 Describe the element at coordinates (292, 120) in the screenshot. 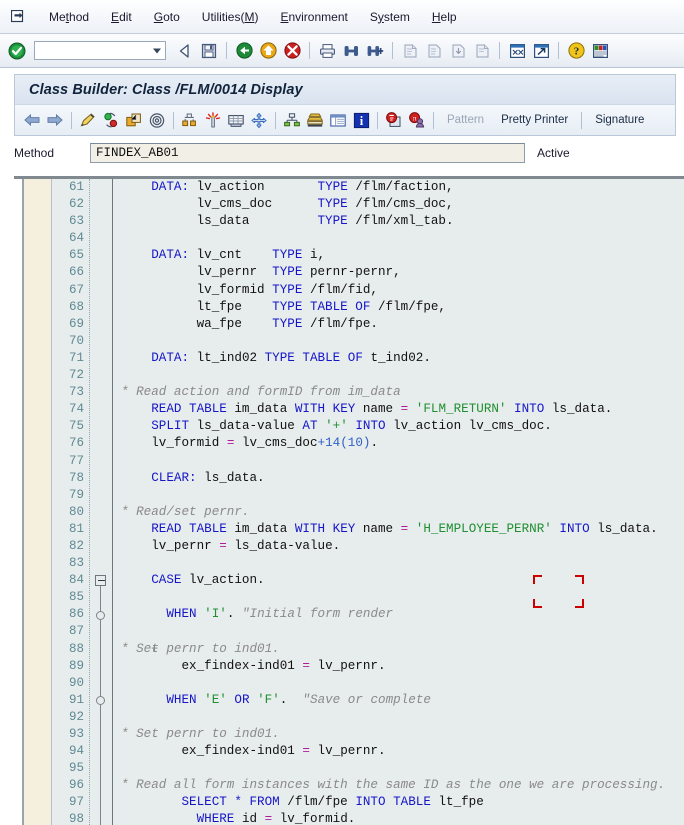

I see `class-hierarchy-icon` at that location.